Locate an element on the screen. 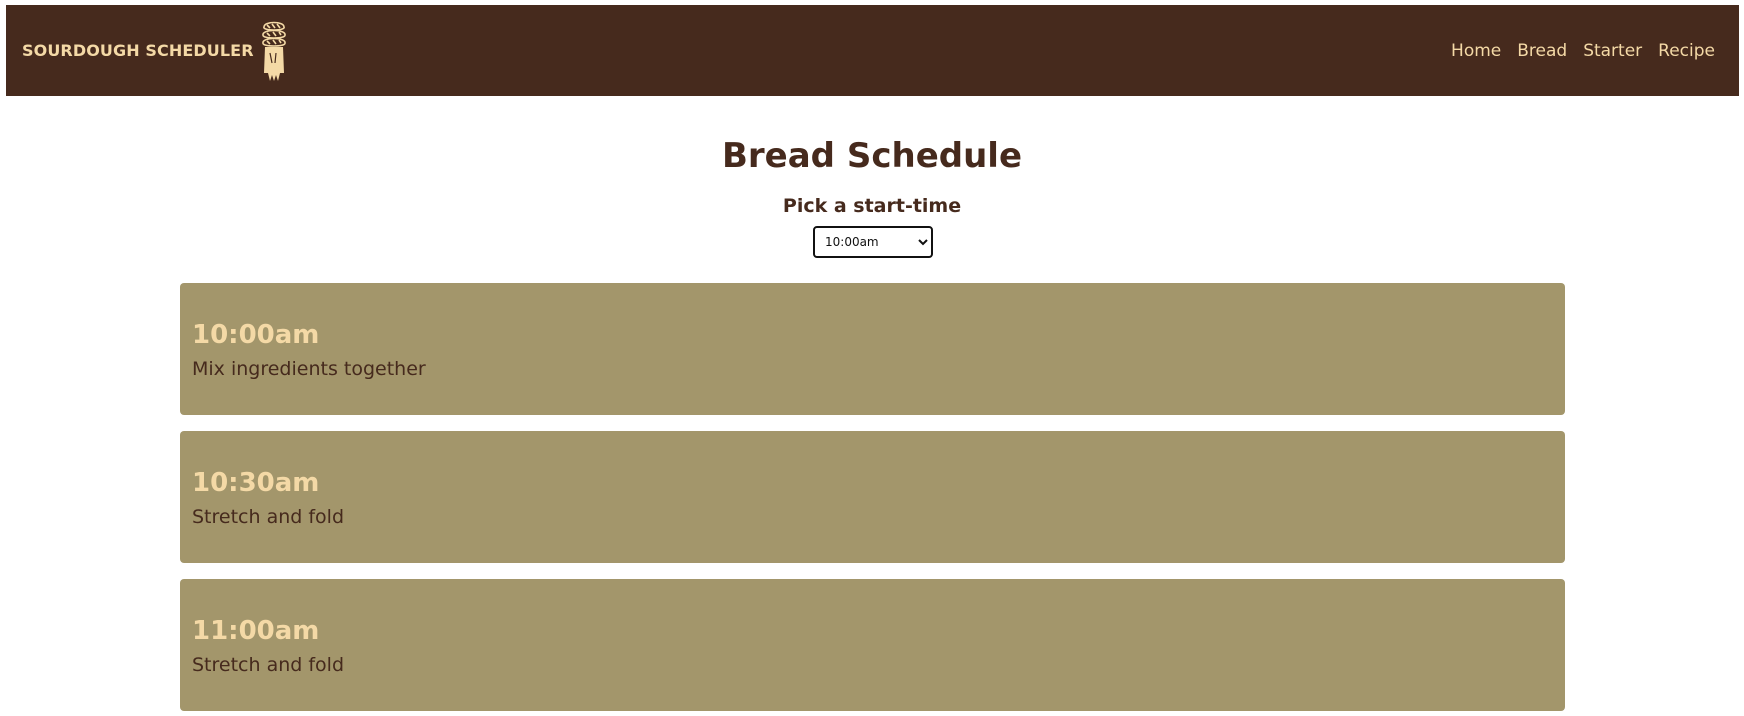 This screenshot has width=1744, height=716. nav-link-bread: Bread is located at coordinates (1542, 51).